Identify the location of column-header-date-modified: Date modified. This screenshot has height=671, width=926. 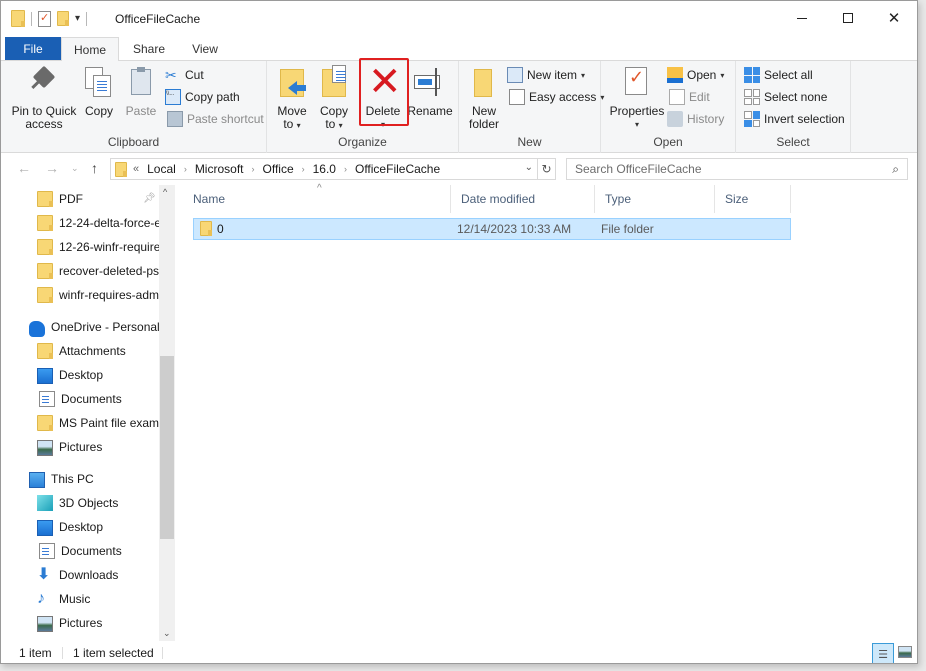
(523, 199).